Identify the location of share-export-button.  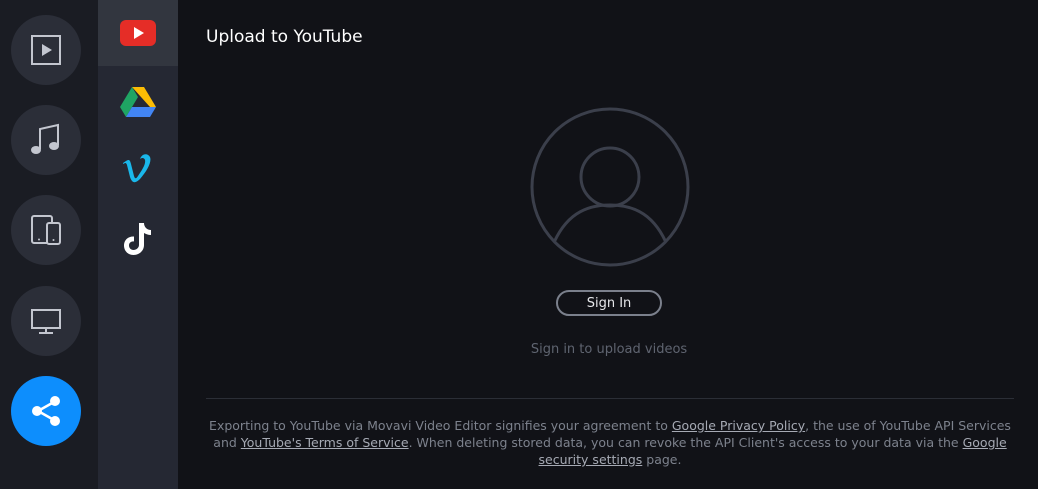
(46, 411).